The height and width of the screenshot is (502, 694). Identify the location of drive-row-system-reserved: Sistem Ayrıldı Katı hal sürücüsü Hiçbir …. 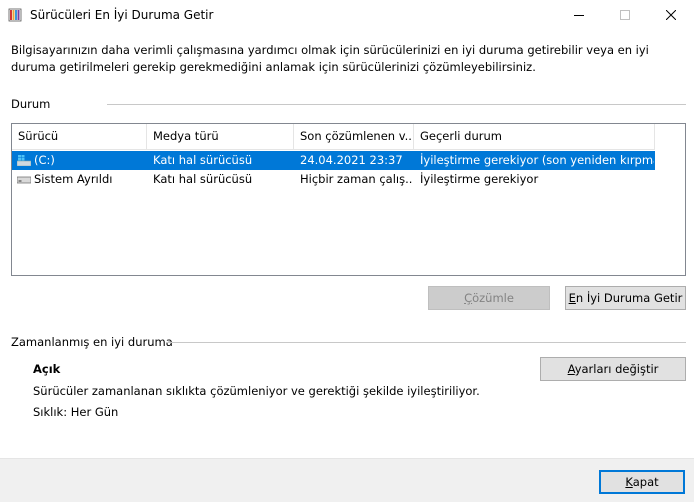
(333, 179).